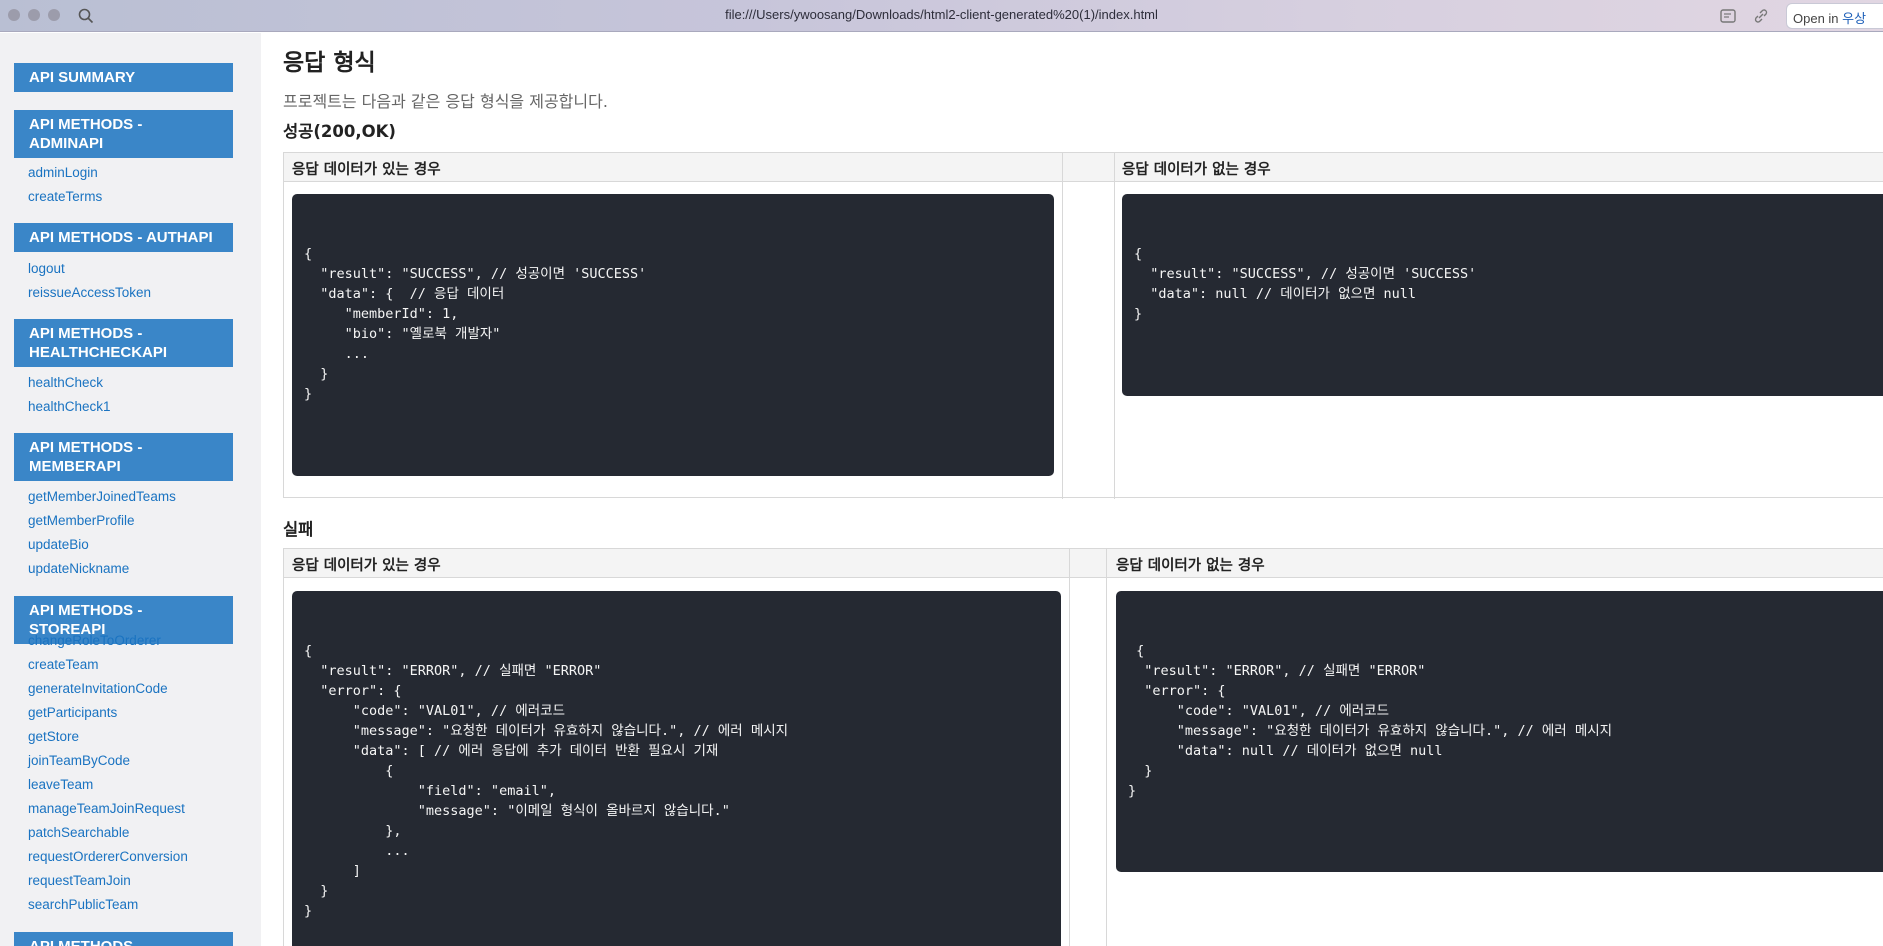 This screenshot has height=946, width=1883. Describe the element at coordinates (108, 856) in the screenshot. I see `sidebar-link-requestordererconversion: requestOrdererConversion` at that location.